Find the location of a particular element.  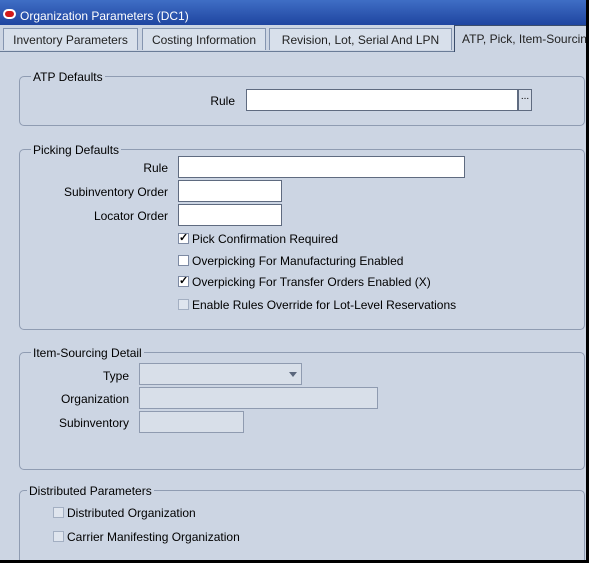

picking-defaults-legend: Picking Defaults is located at coordinates (76, 150).